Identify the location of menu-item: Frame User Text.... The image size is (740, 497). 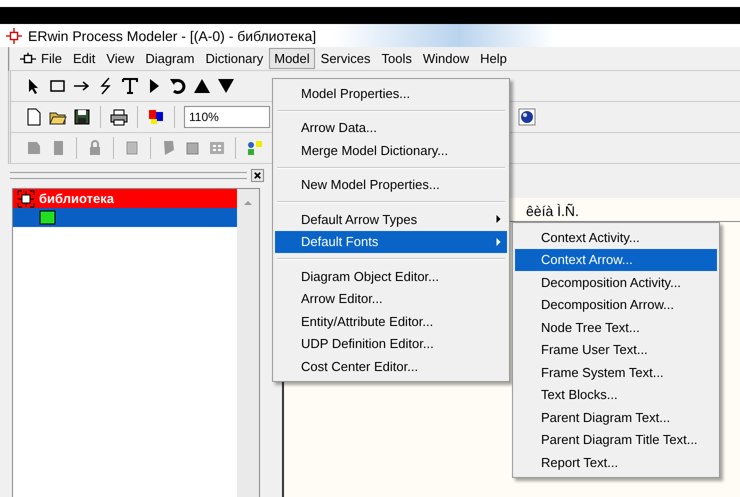
(616, 349).